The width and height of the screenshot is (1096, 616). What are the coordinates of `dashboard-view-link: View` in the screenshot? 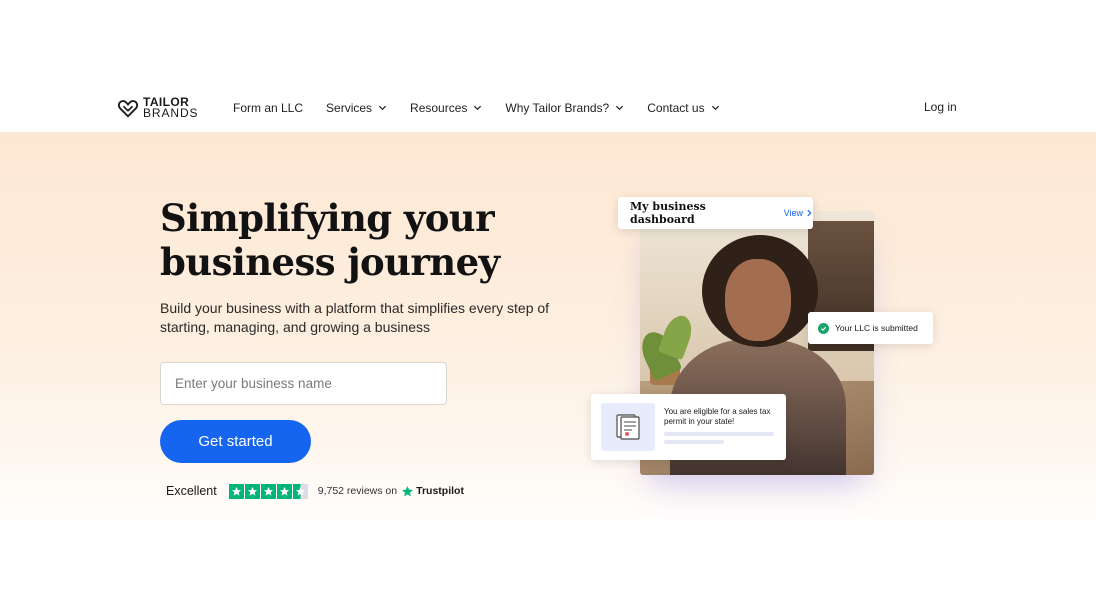 It's located at (798, 213).